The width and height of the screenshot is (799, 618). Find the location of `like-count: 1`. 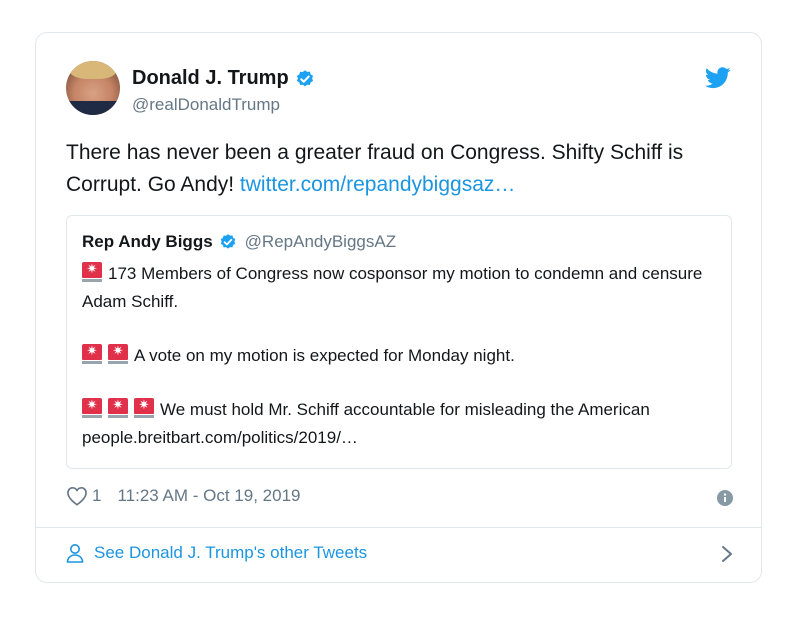

like-count: 1 is located at coordinates (96, 496).